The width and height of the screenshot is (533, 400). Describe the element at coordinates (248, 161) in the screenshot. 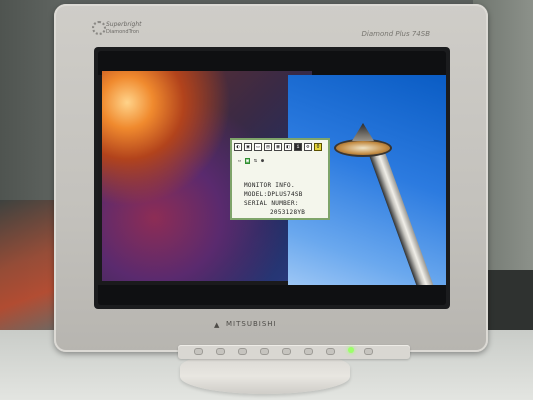

I see `osd-sub-icon-2: ▣` at that location.